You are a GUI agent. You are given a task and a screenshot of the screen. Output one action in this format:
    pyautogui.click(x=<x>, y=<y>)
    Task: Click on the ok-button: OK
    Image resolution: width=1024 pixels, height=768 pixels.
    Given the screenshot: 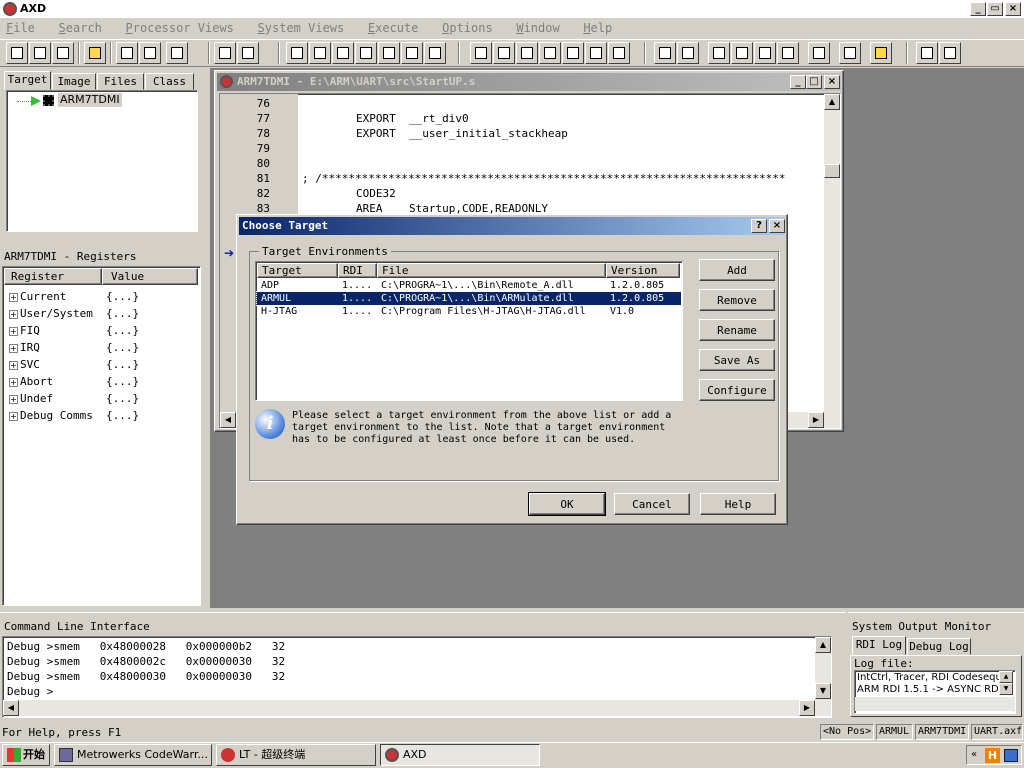 What is the action you would take?
    pyautogui.click(x=567, y=504)
    